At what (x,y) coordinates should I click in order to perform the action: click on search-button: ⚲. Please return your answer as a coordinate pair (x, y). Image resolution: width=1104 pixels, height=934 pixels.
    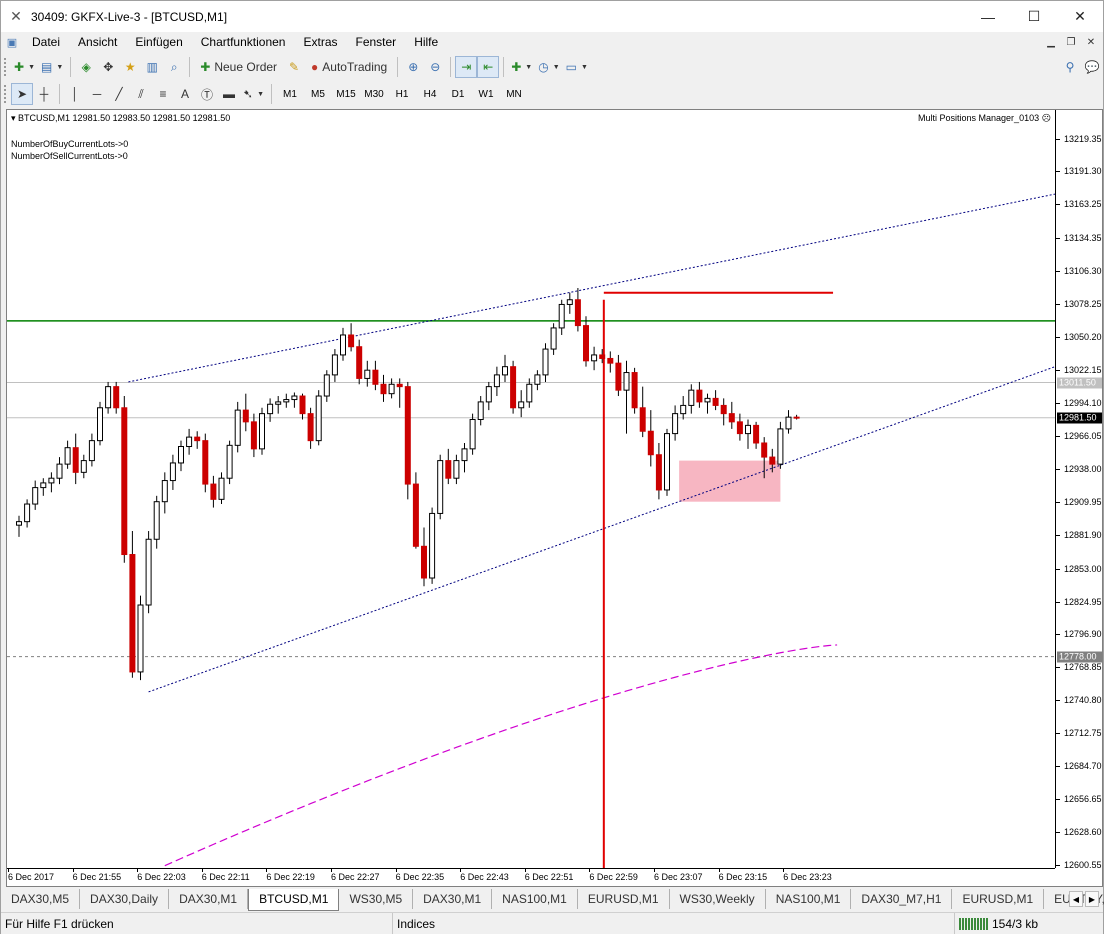
    Looking at the image, I should click on (1070, 67).